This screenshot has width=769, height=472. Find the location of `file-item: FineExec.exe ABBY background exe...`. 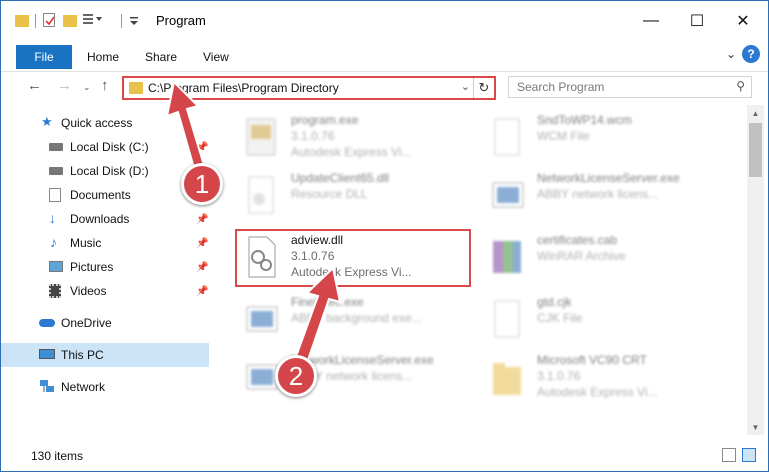

file-item: FineExec.exe ABBY background exe... is located at coordinates (355, 319).